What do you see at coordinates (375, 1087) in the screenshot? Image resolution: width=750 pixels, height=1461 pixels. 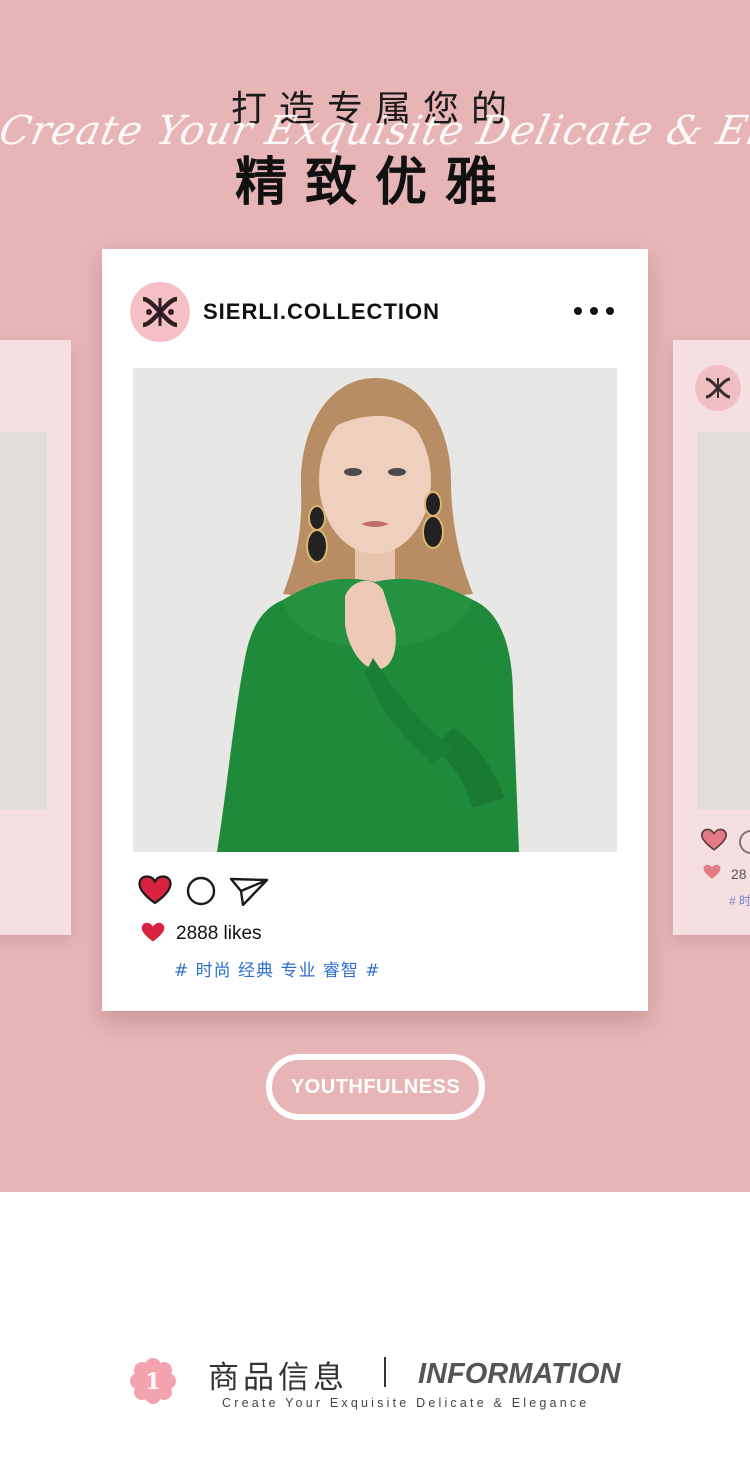 I see `youthfulness-button: YOUTHFULNESS` at bounding box center [375, 1087].